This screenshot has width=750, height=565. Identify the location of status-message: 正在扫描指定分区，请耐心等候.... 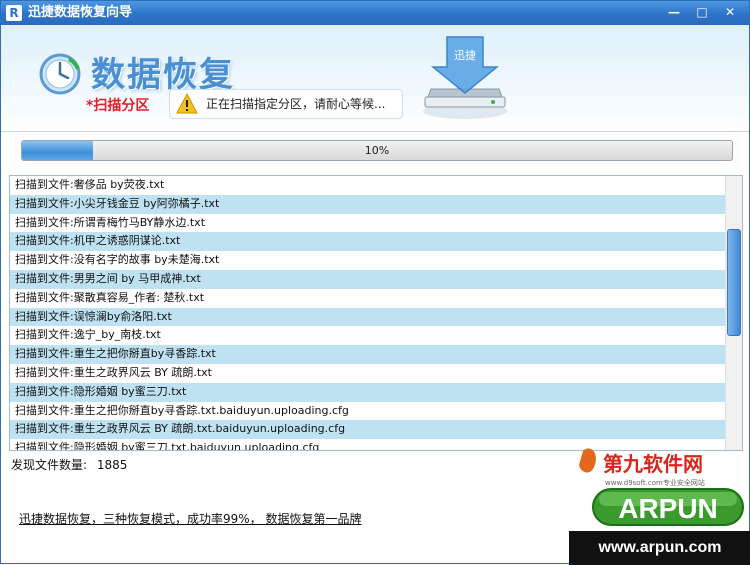
(296, 104).